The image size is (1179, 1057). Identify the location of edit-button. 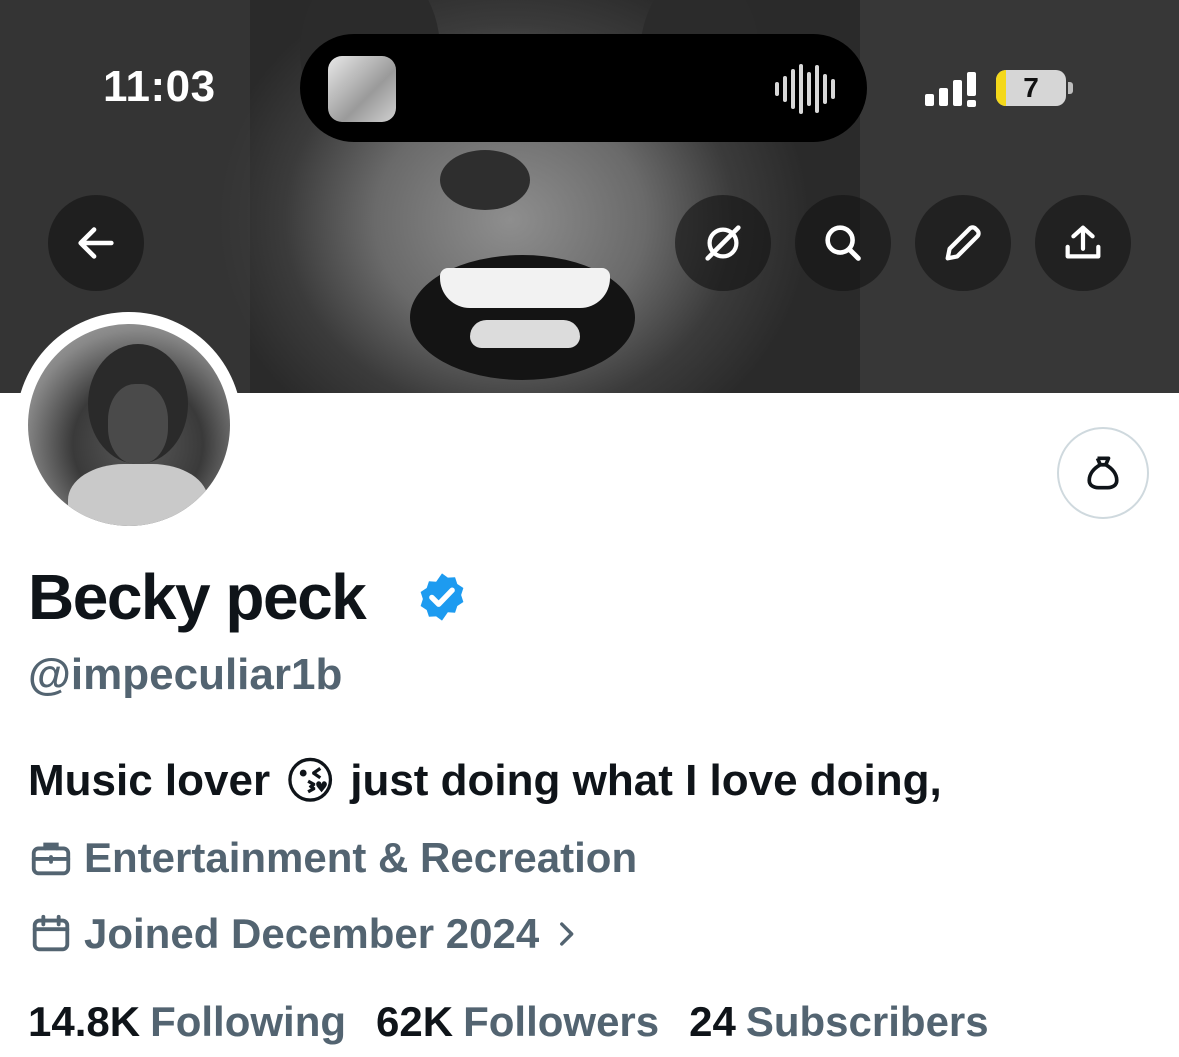
(963, 243).